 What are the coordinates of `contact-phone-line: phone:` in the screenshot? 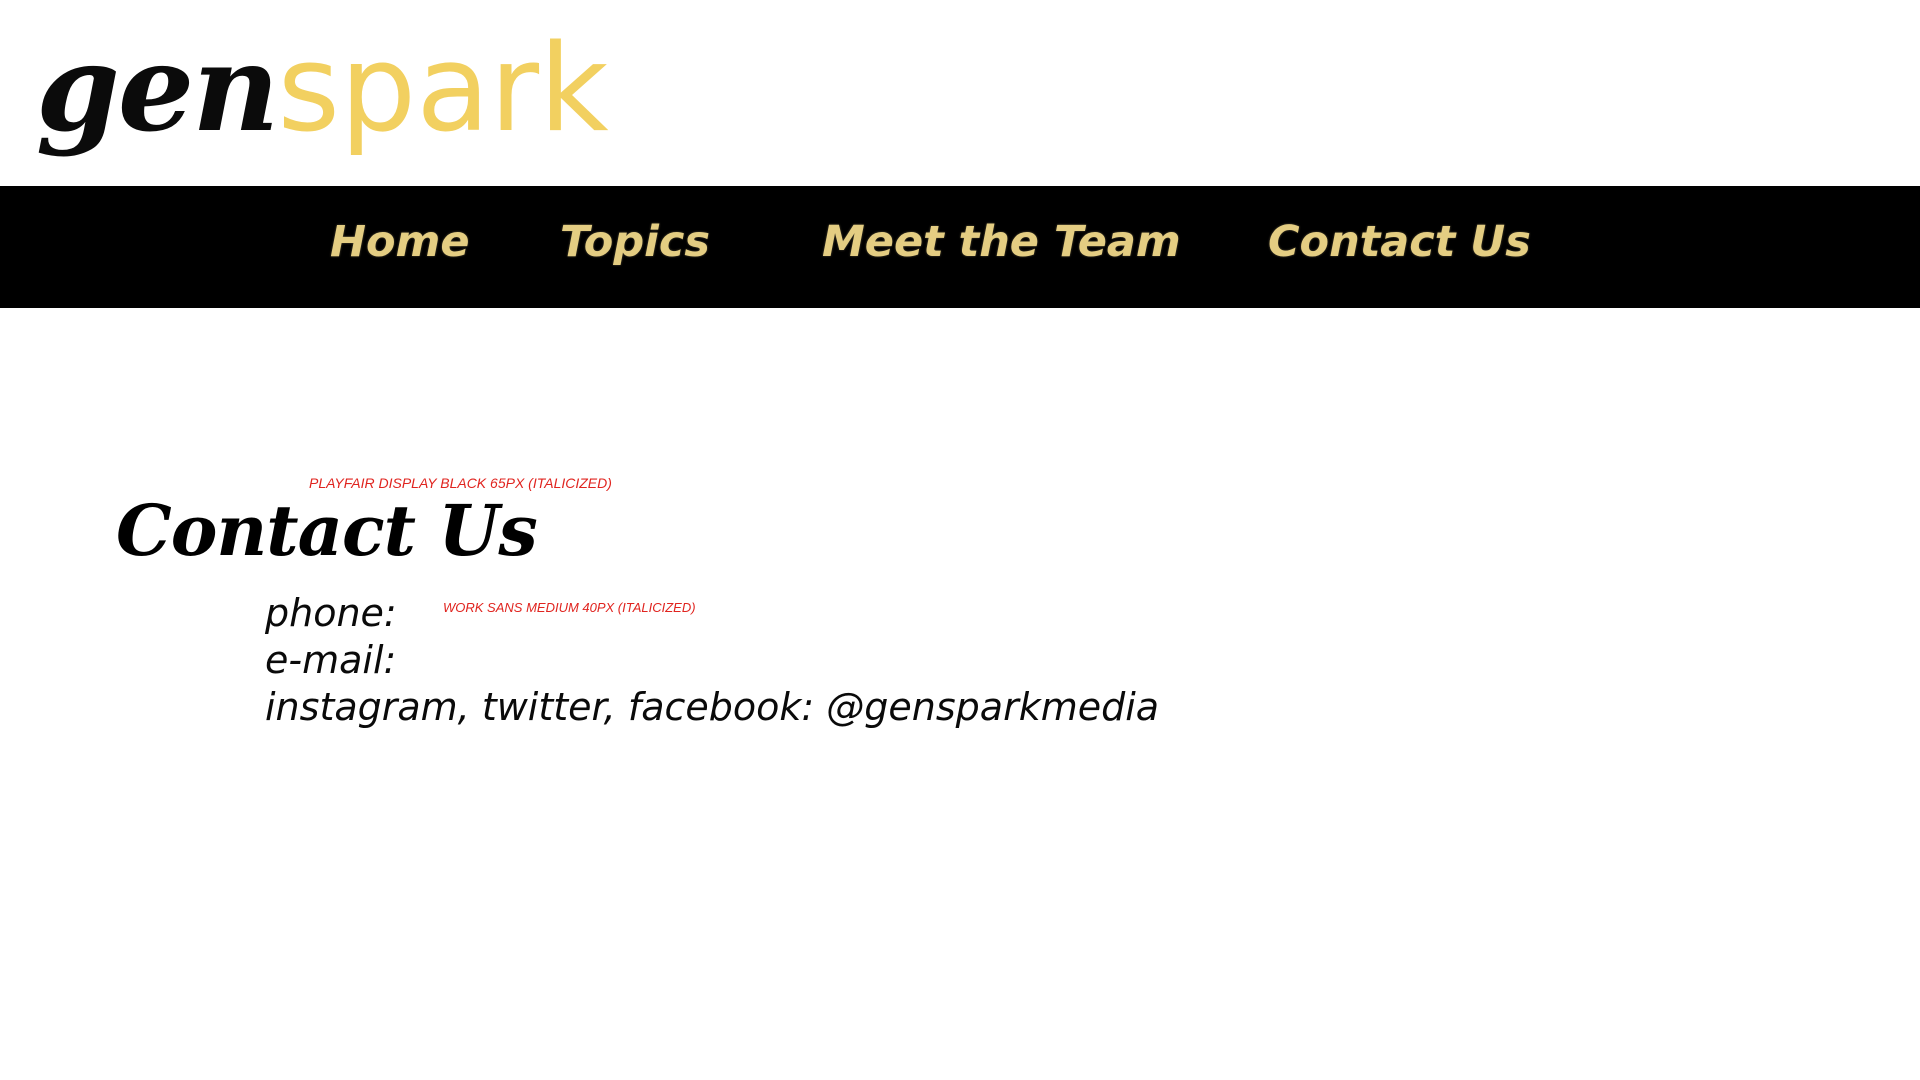 It's located at (331, 613).